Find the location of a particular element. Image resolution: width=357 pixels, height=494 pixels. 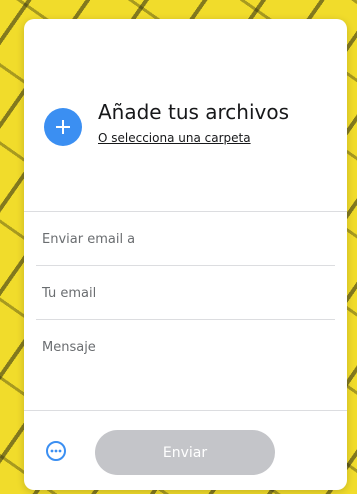

message-placeholder: Mensaje is located at coordinates (69, 347).